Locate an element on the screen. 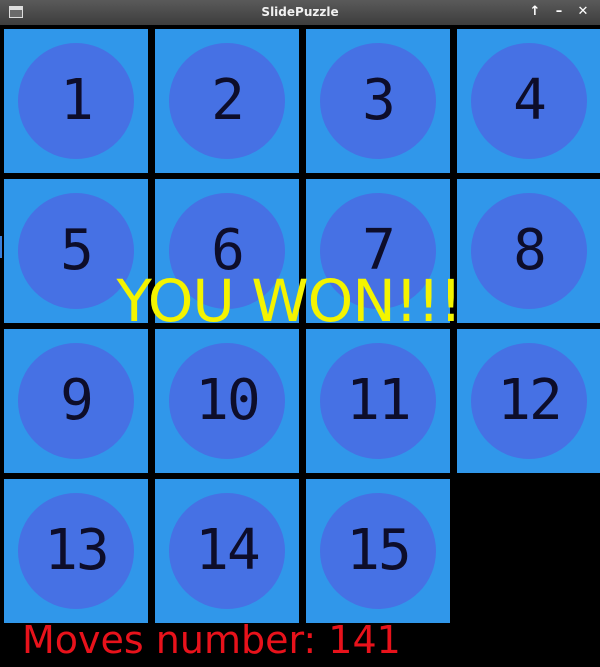 The height and width of the screenshot is (667, 600). maximize-icon: ↑ is located at coordinates (535, 12).